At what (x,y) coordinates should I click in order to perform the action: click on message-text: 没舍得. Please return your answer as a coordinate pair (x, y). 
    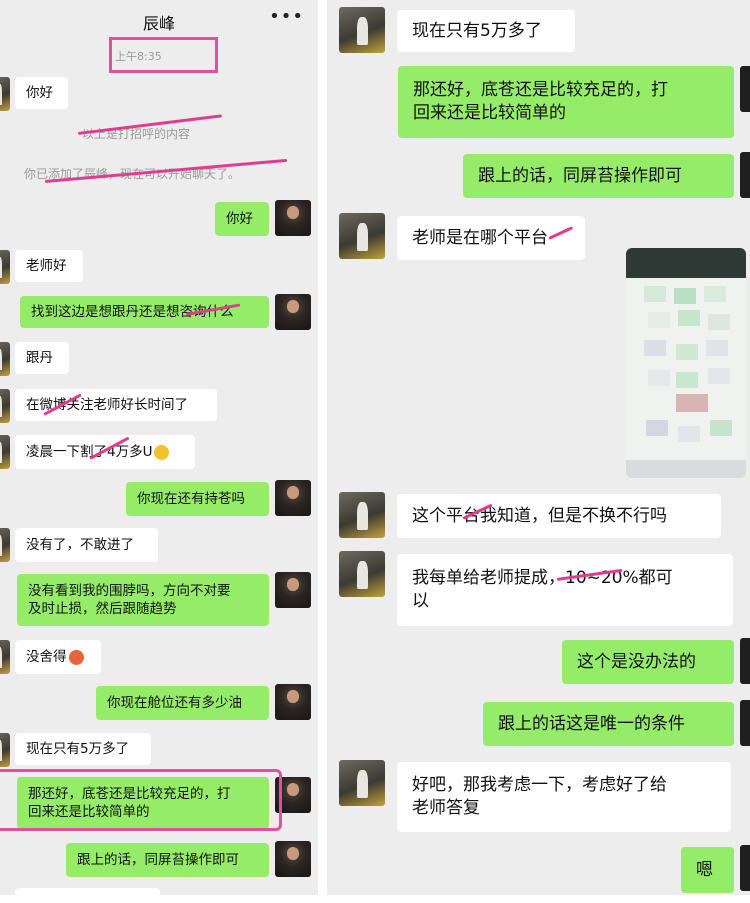
    Looking at the image, I should click on (46, 656).